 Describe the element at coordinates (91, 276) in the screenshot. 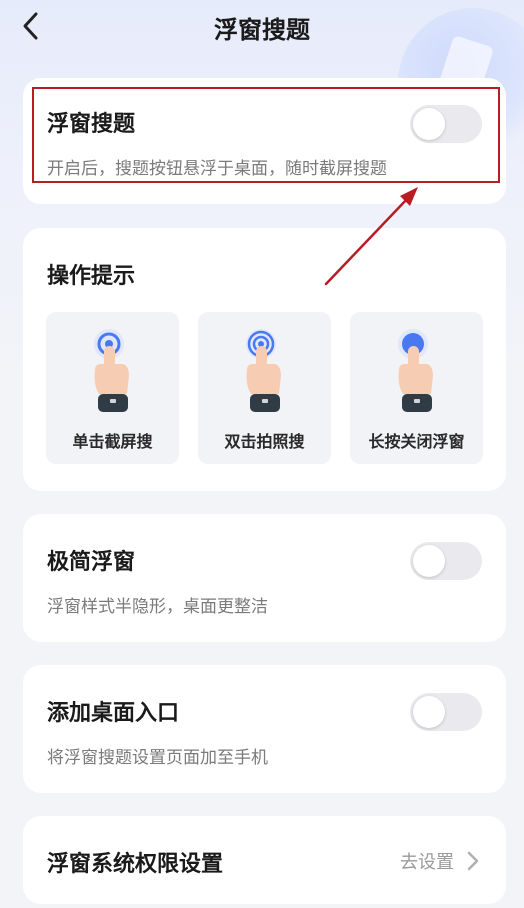

I see `tips-title: 操作提示` at that location.